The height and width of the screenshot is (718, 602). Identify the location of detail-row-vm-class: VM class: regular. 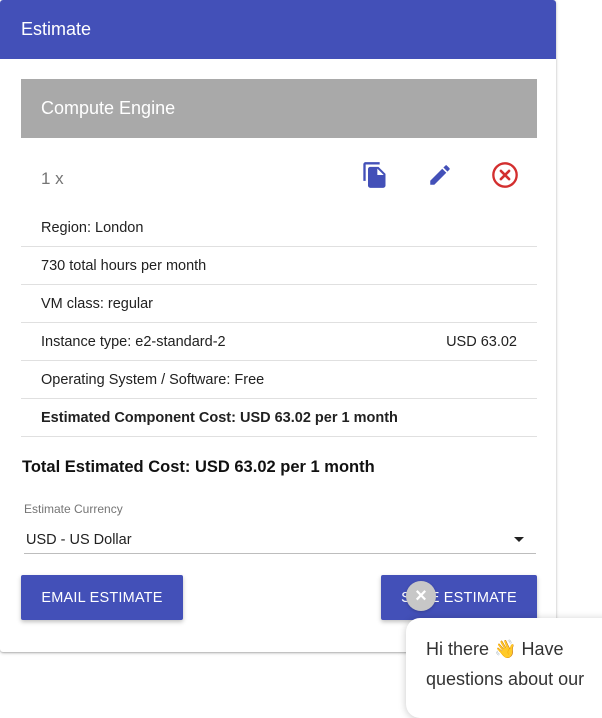
(279, 304).